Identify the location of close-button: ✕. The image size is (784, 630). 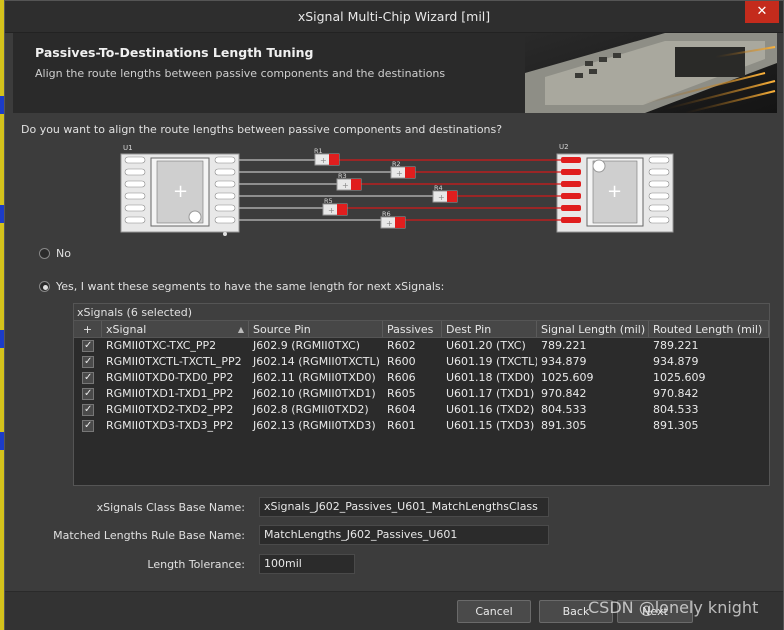
(762, 12).